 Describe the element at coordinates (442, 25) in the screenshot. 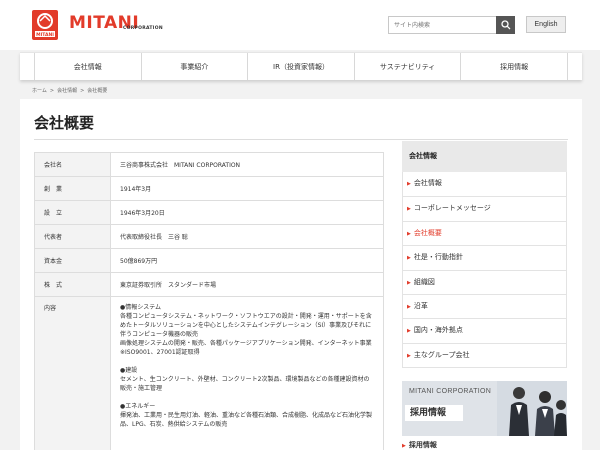

I see `site-search-input` at that location.